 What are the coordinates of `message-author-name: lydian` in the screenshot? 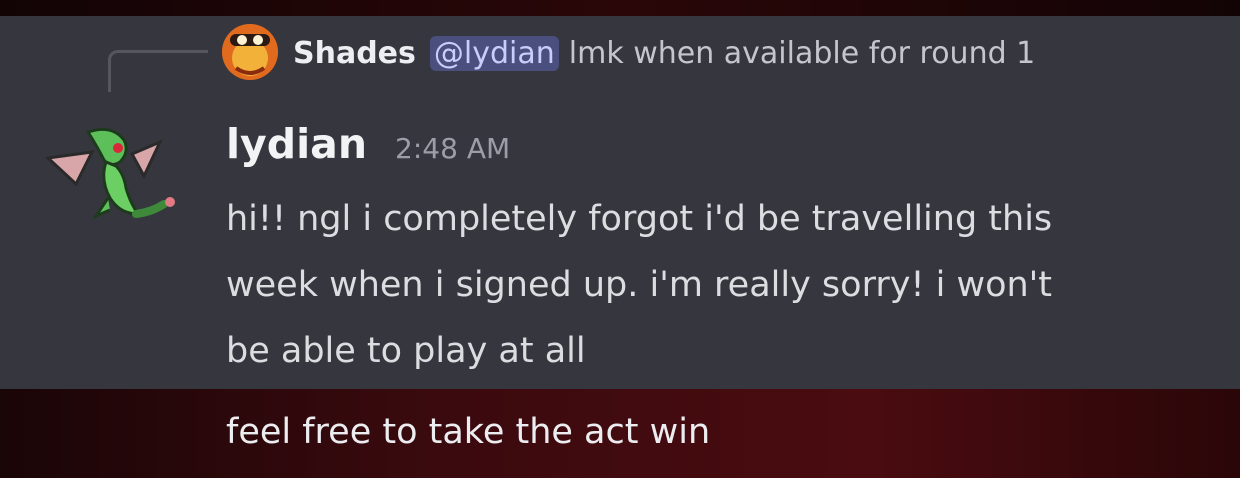 It's located at (296, 144).